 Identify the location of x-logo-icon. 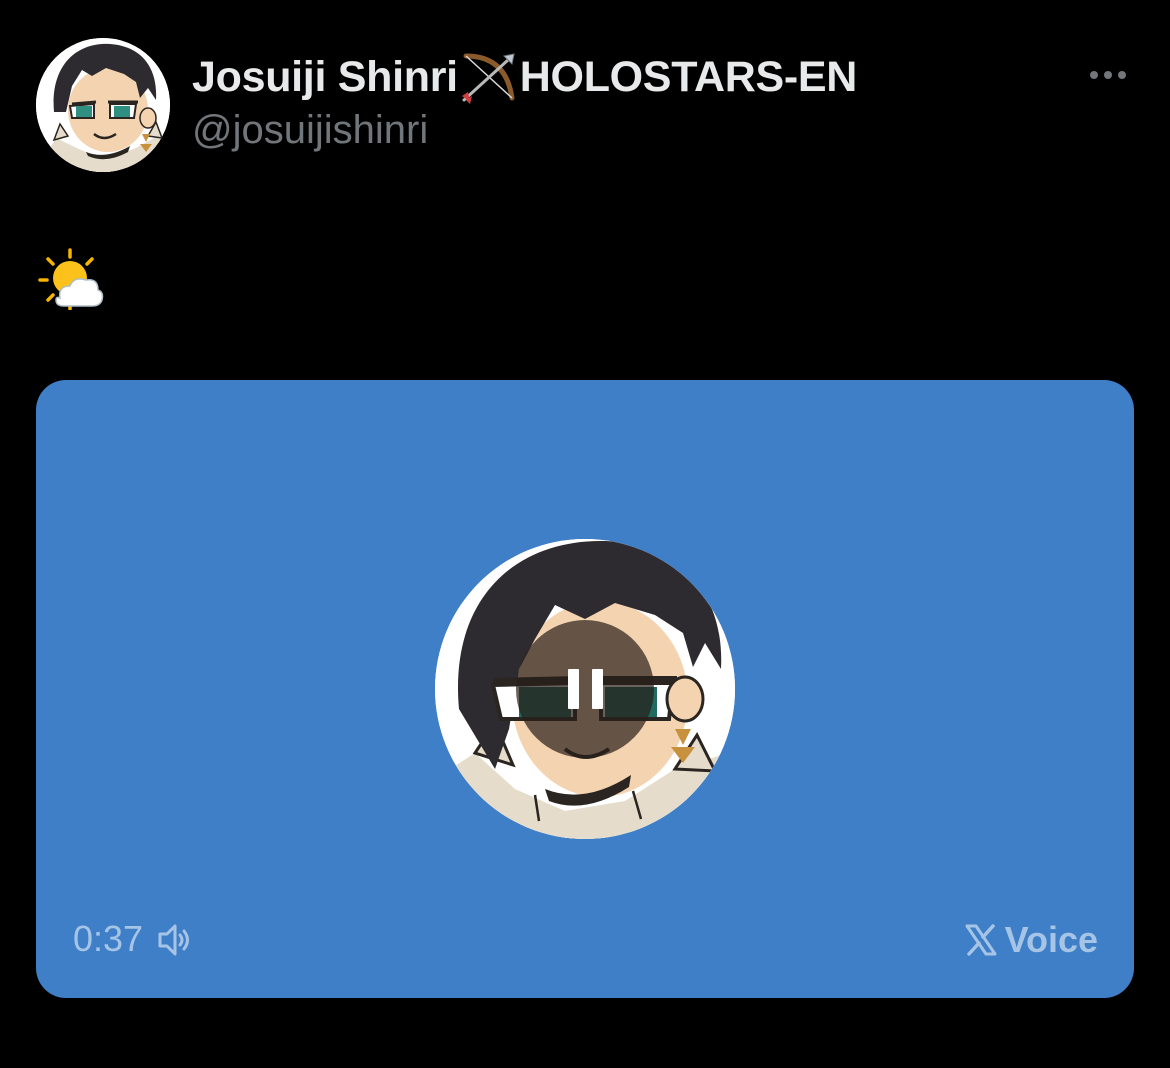
(981, 940).